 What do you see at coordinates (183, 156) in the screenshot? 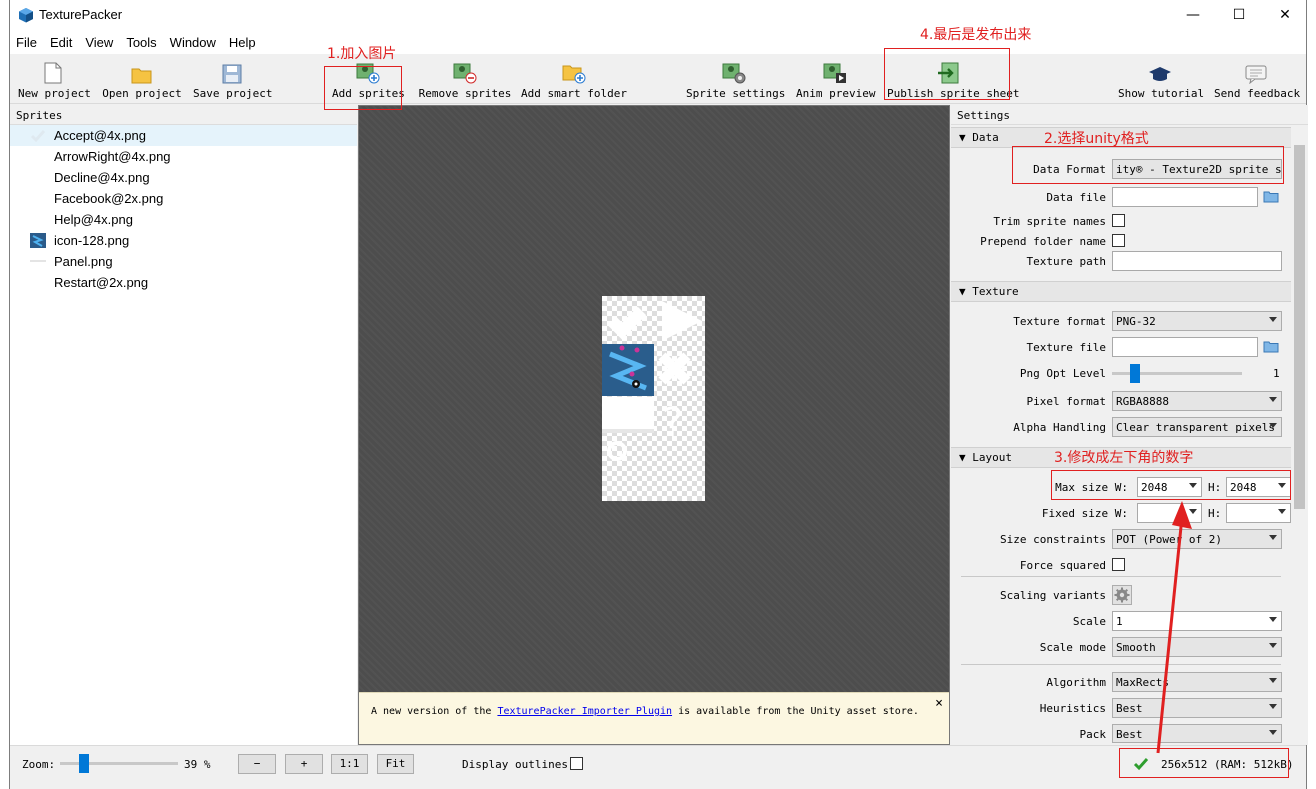
I see `sprite-item: ArrowRight@4x.png` at bounding box center [183, 156].